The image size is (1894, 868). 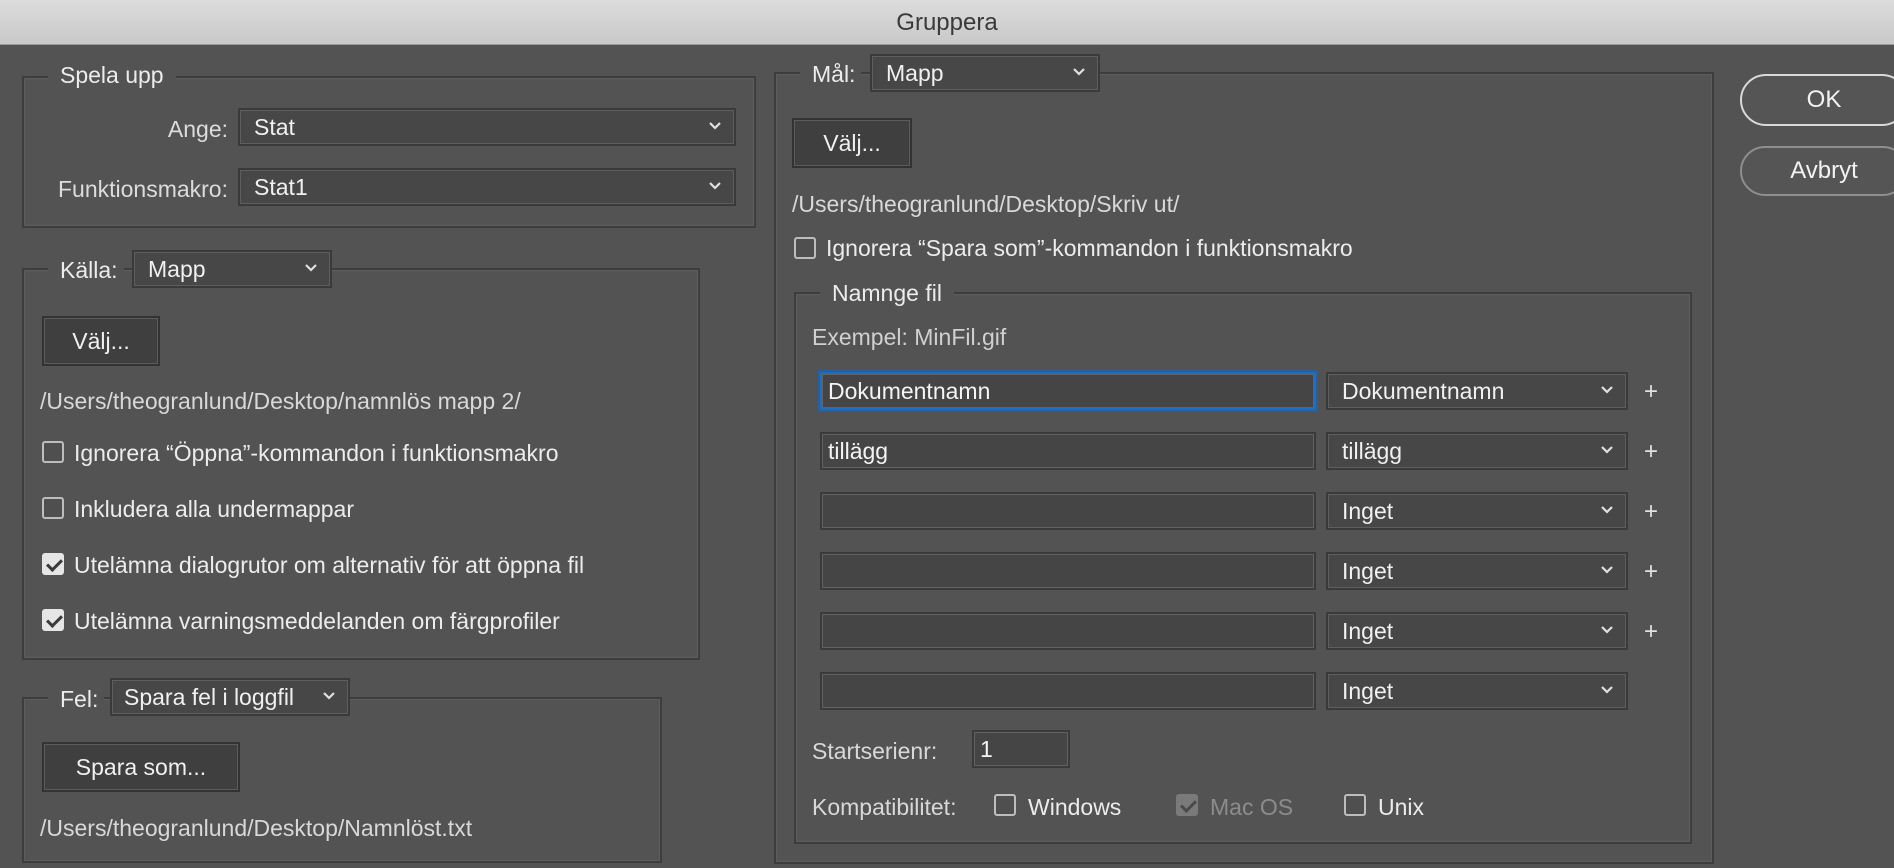 What do you see at coordinates (1368, 691) in the screenshot?
I see `name-select-value-6: Inget` at bounding box center [1368, 691].